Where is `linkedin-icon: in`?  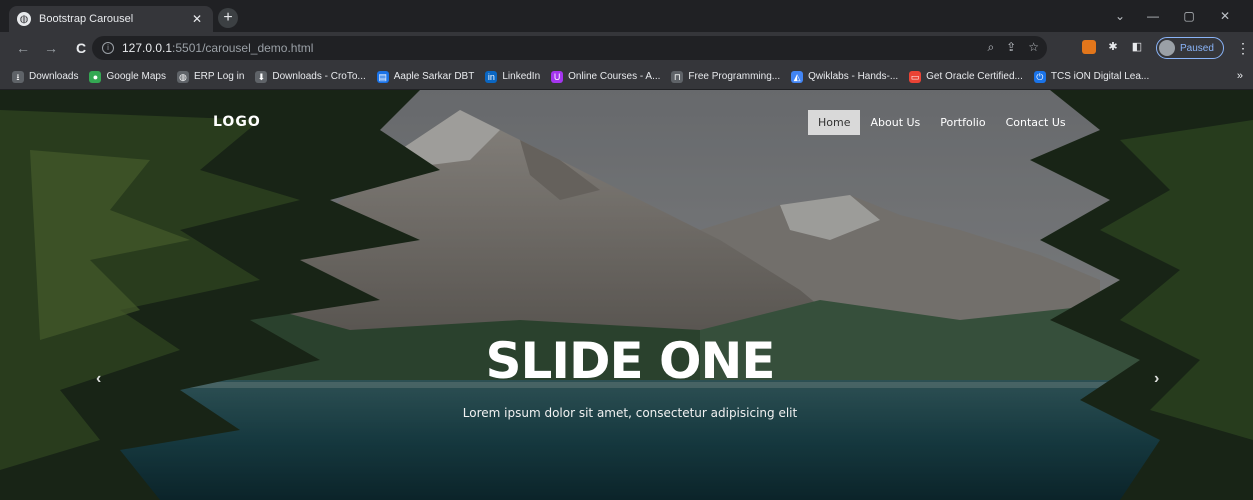
linkedin-icon: in is located at coordinates (491, 76).